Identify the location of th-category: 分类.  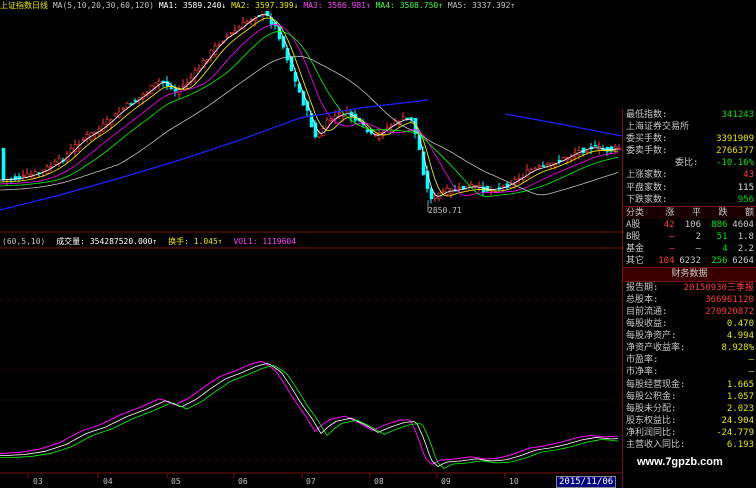
(635, 212).